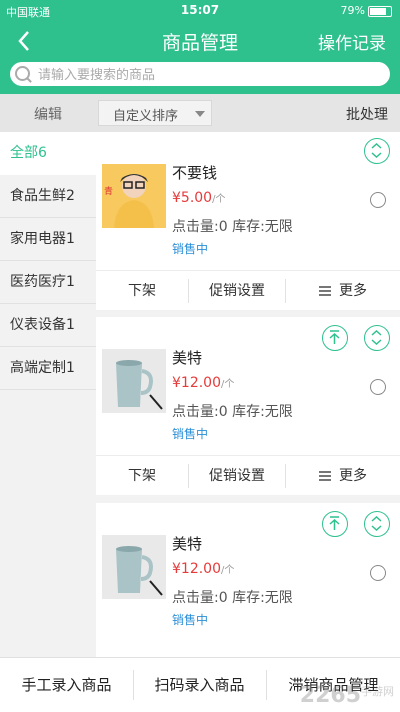  What do you see at coordinates (200, 11) in the screenshot?
I see `status-bar: 中国联通 15:07 79%` at bounding box center [200, 11].